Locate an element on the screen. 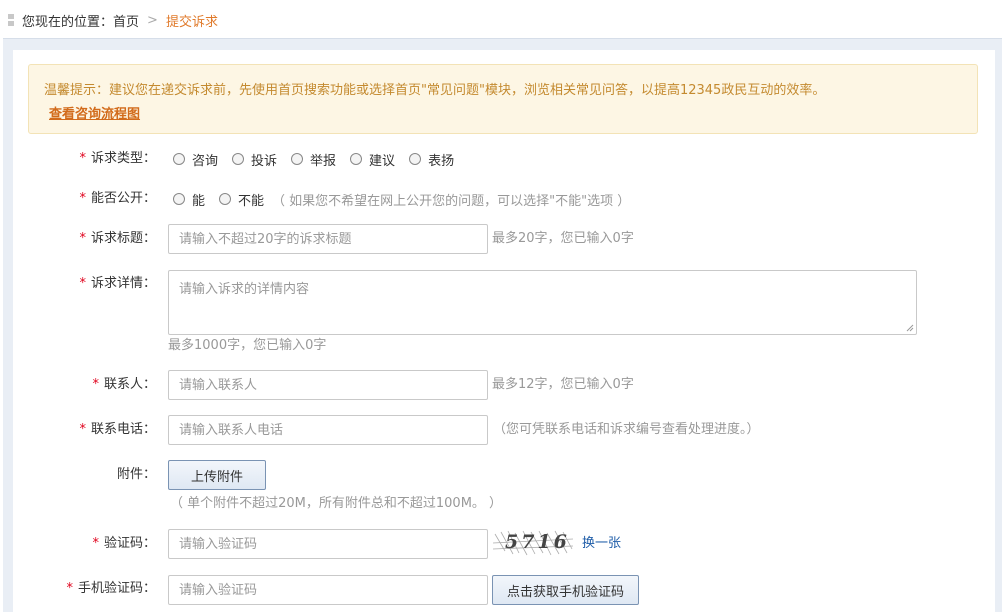  breadcrumb-home-link: 首页 is located at coordinates (126, 20).